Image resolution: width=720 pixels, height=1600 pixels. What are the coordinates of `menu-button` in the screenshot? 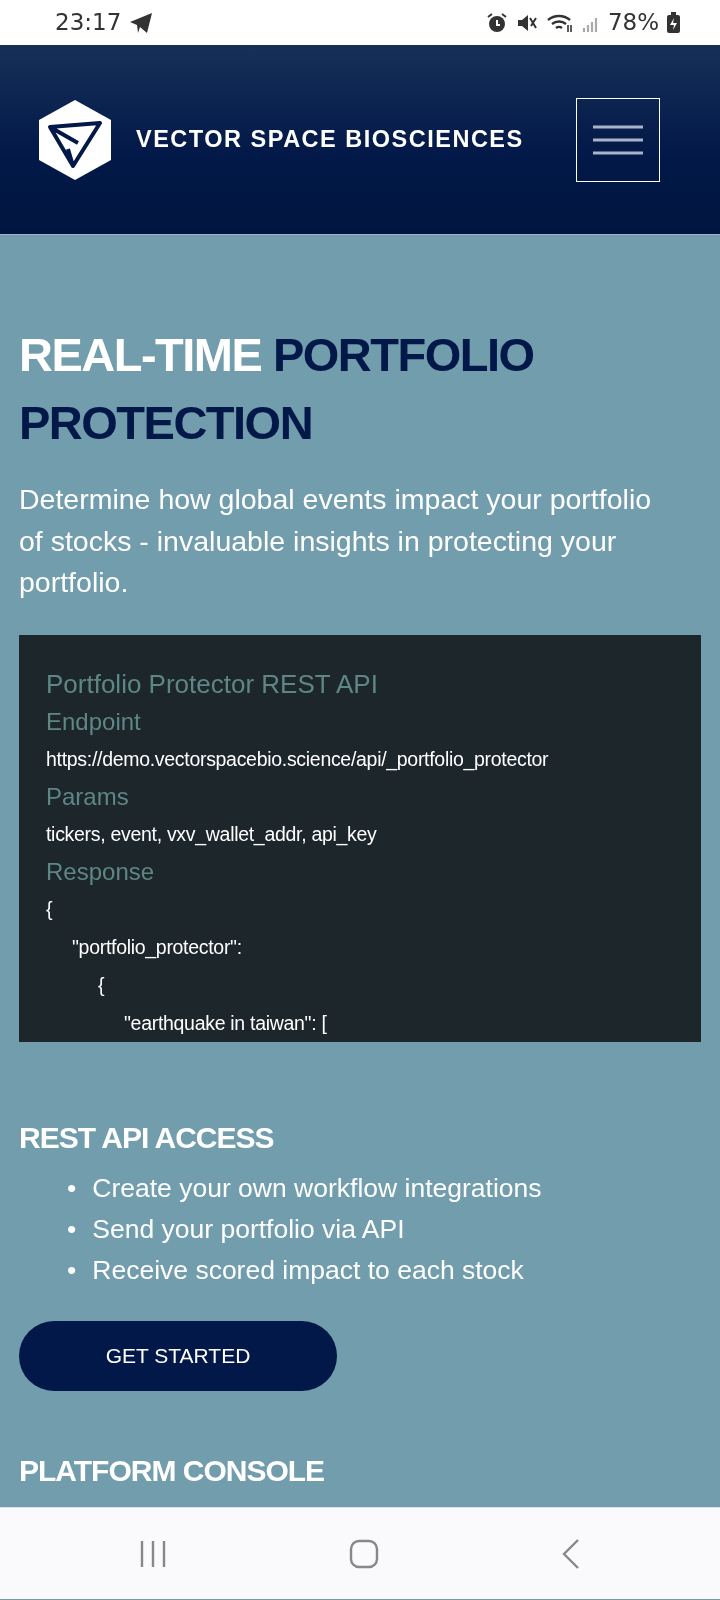 It's located at (618, 139).